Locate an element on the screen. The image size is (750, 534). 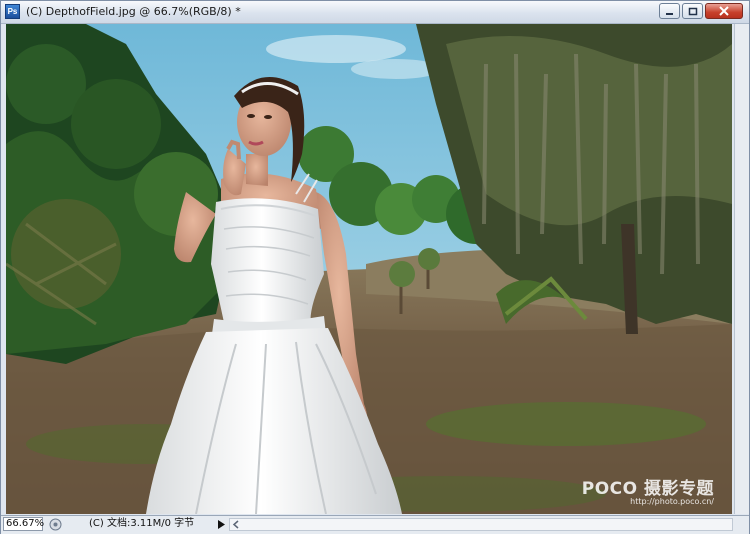
minimize-icon is located at coordinates (669, 13).